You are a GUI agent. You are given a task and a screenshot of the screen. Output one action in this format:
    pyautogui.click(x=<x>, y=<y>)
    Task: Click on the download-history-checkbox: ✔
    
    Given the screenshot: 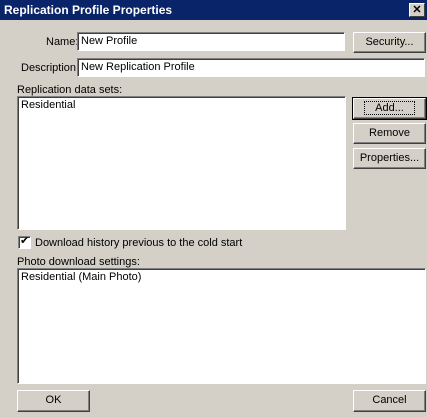 What is the action you would take?
    pyautogui.click(x=24, y=242)
    